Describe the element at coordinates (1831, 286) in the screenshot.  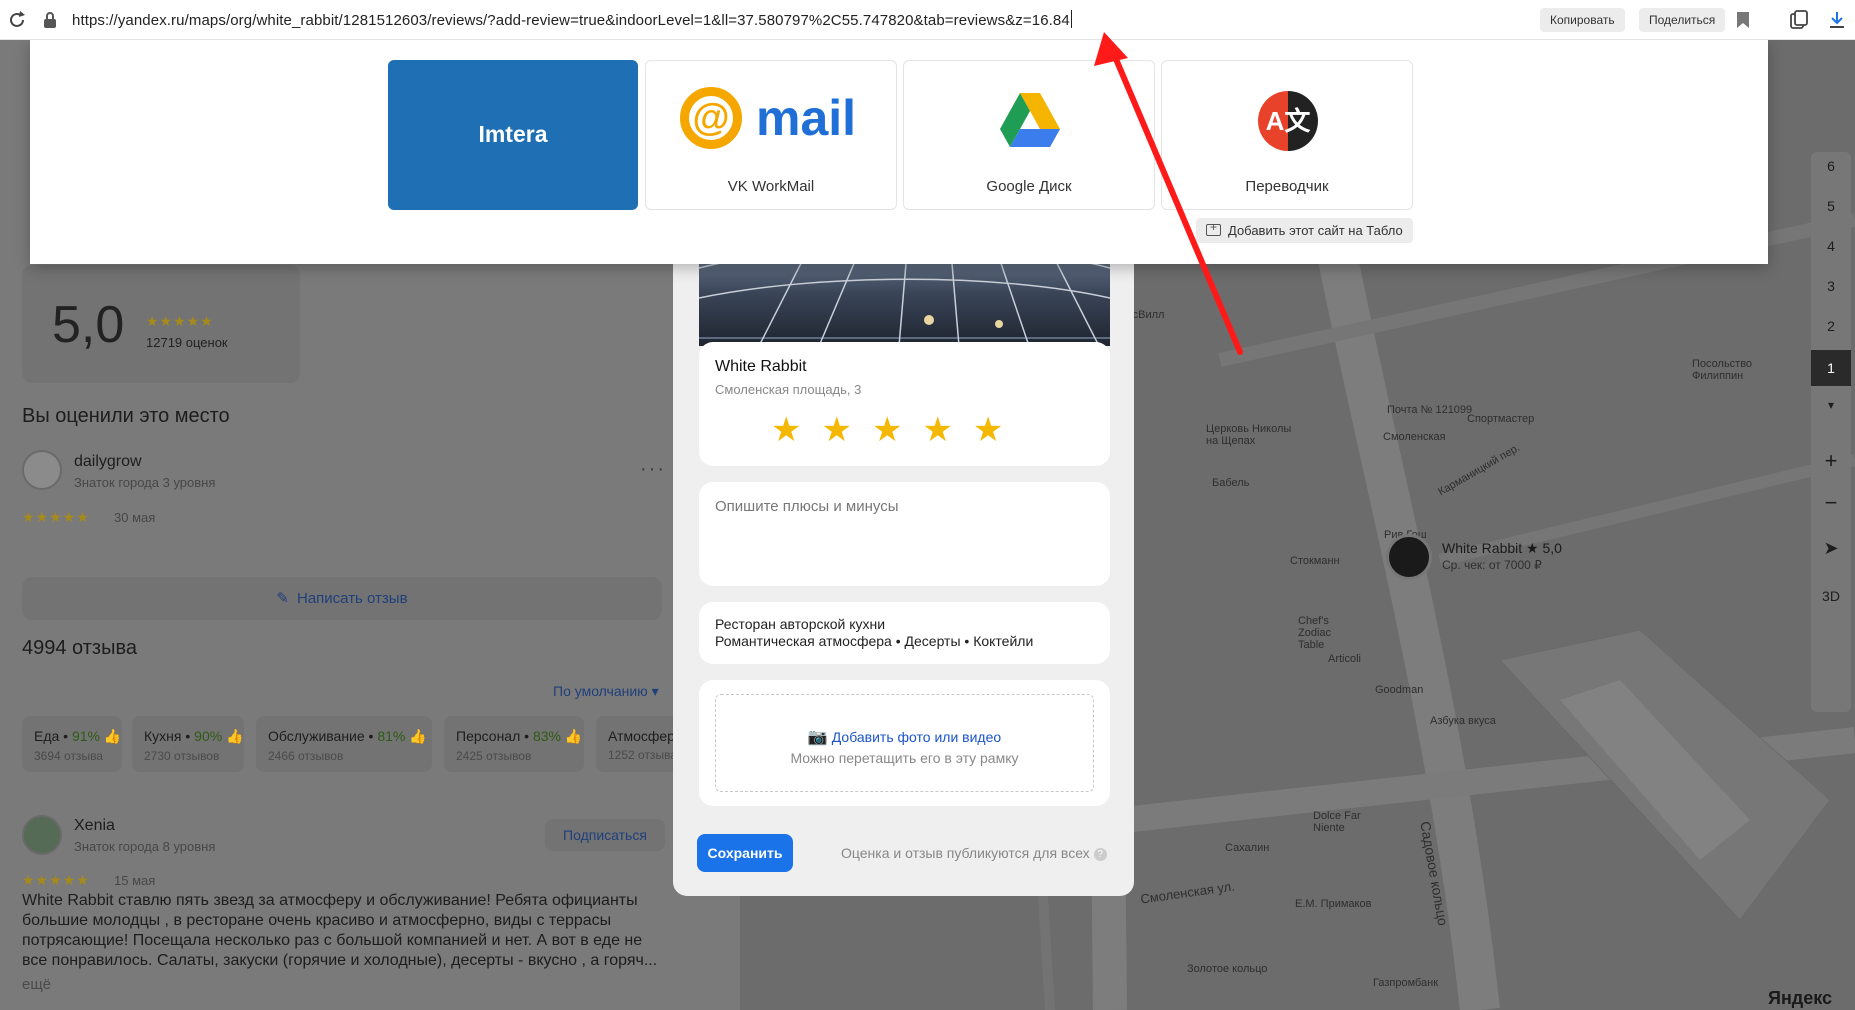
I see `floor-level: 3` at that location.